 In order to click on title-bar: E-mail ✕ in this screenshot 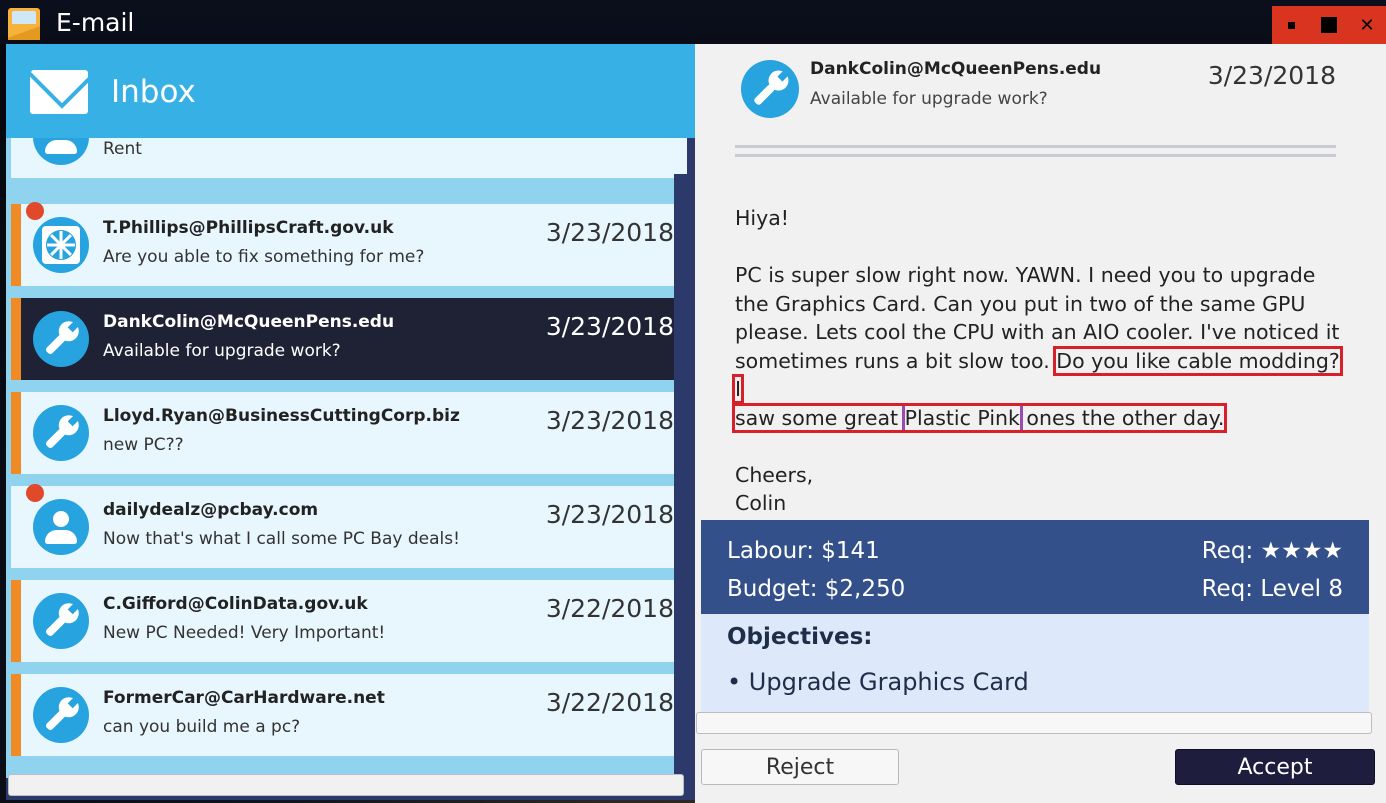, I will do `click(693, 22)`.